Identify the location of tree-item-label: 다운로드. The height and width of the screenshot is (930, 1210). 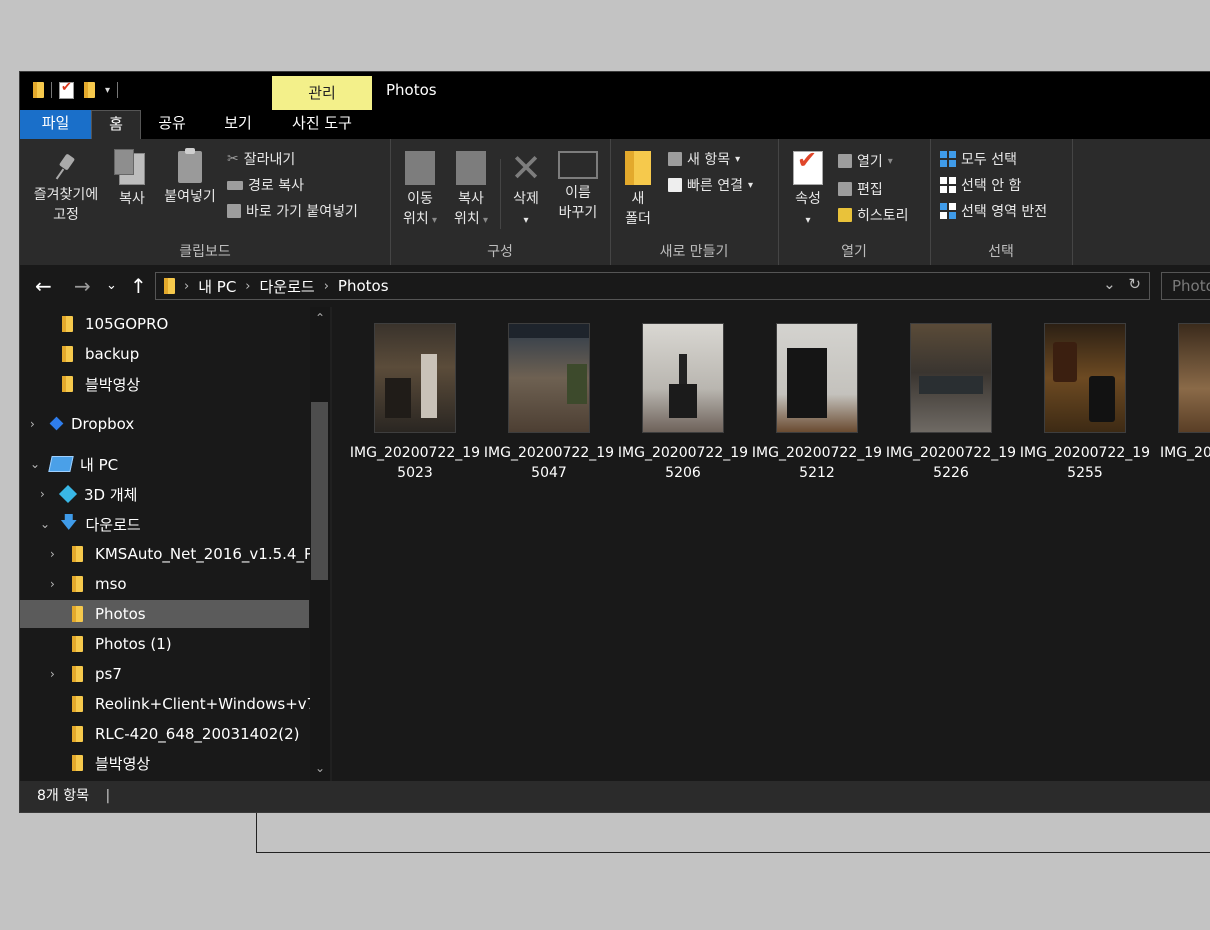
(113, 524).